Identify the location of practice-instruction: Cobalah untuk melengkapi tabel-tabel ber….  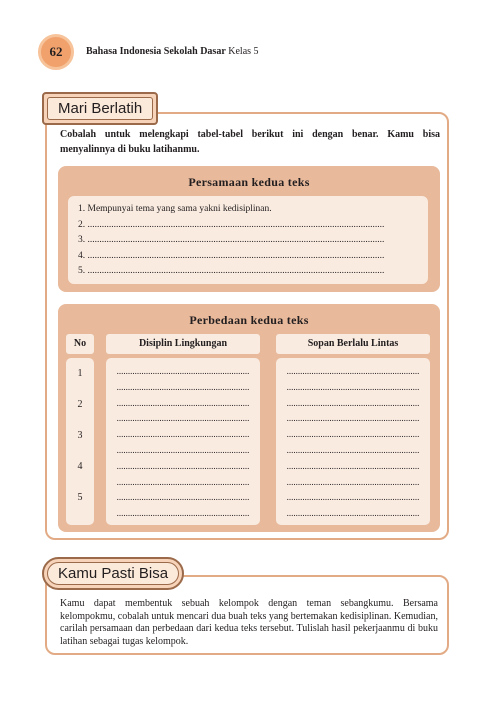
(250, 142).